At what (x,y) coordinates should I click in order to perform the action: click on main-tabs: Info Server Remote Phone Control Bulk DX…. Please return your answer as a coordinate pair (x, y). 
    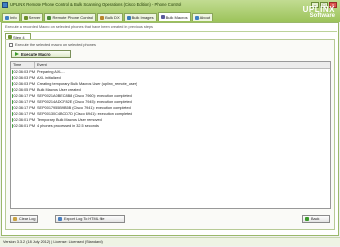
    Looking at the image, I should click on (107, 17).